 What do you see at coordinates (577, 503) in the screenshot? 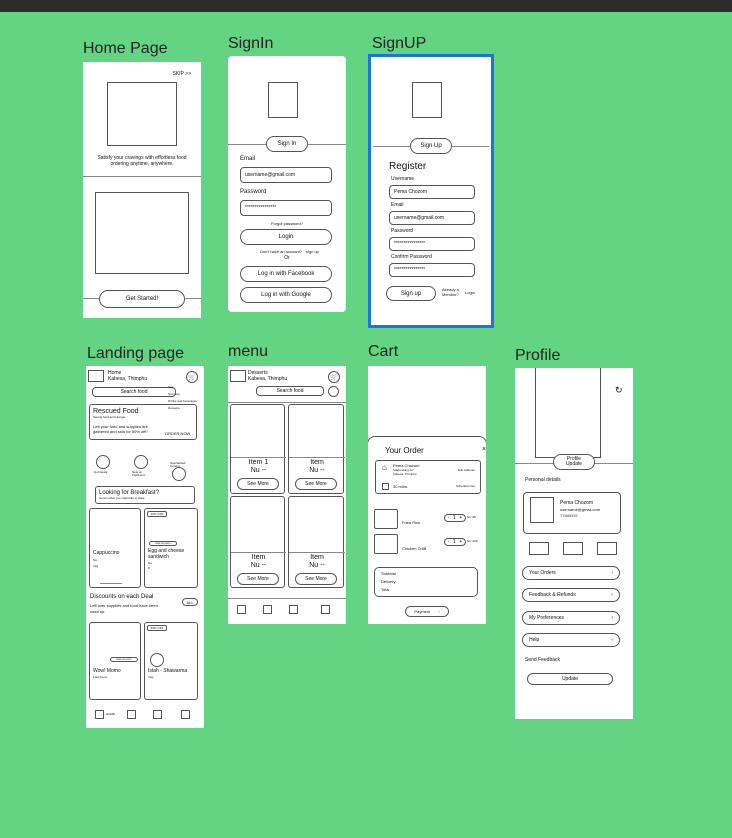
I see `user-name: Pema Chozom` at bounding box center [577, 503].